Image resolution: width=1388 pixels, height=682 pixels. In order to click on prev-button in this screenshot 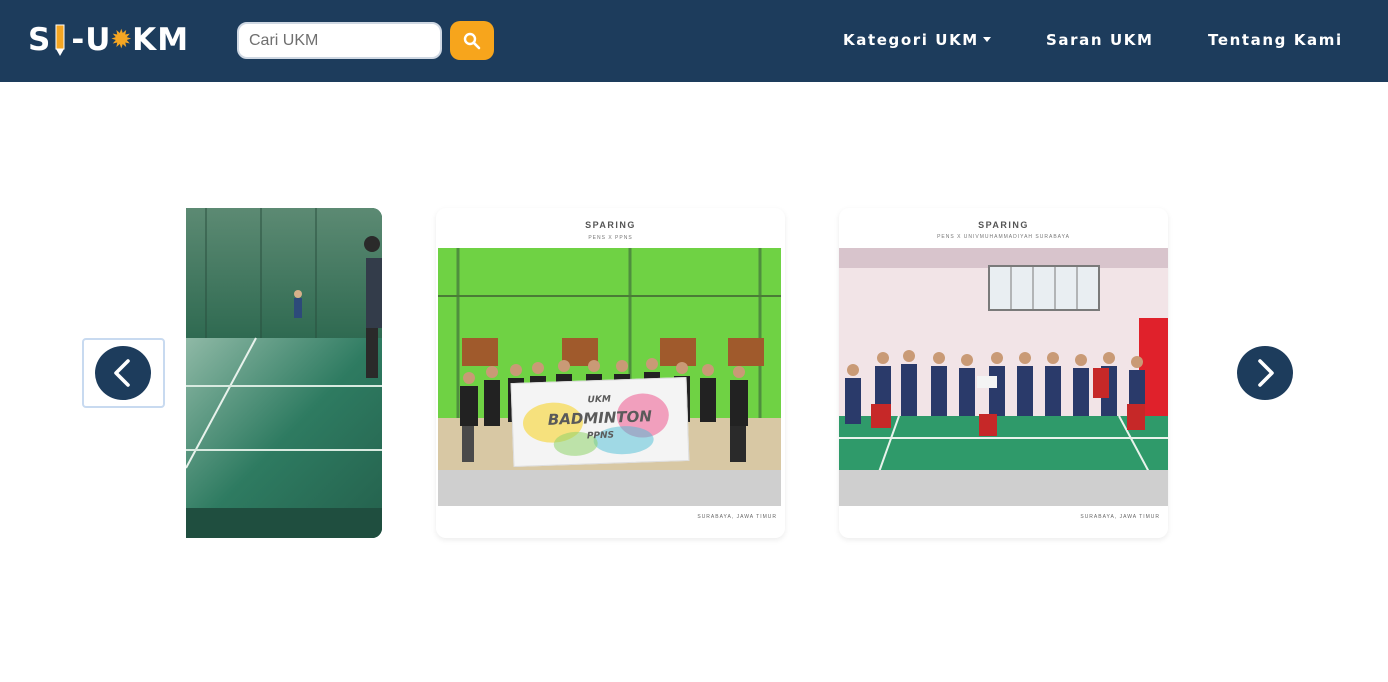, I will do `click(123, 373)`.